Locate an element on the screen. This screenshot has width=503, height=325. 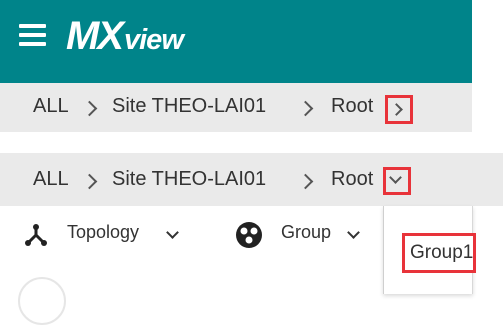
topology-menu-button: Topology is located at coordinates (109, 234).